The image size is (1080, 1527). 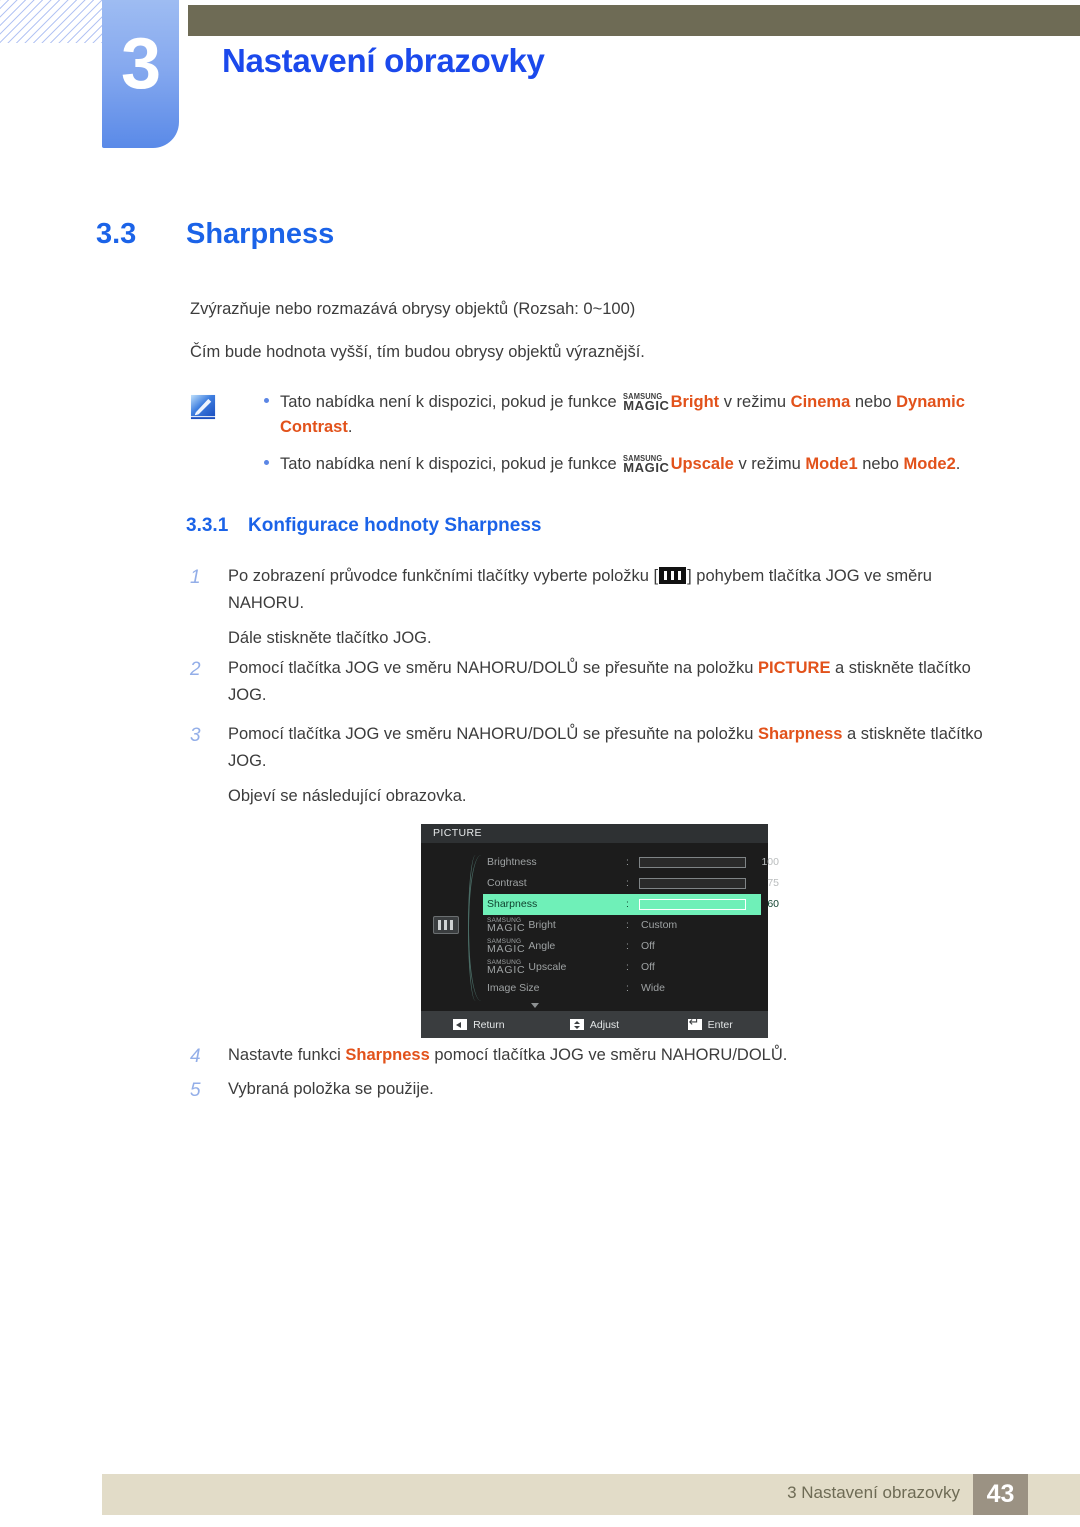 I want to click on osd-footer-label: Return, so click(x=489, y=1024).